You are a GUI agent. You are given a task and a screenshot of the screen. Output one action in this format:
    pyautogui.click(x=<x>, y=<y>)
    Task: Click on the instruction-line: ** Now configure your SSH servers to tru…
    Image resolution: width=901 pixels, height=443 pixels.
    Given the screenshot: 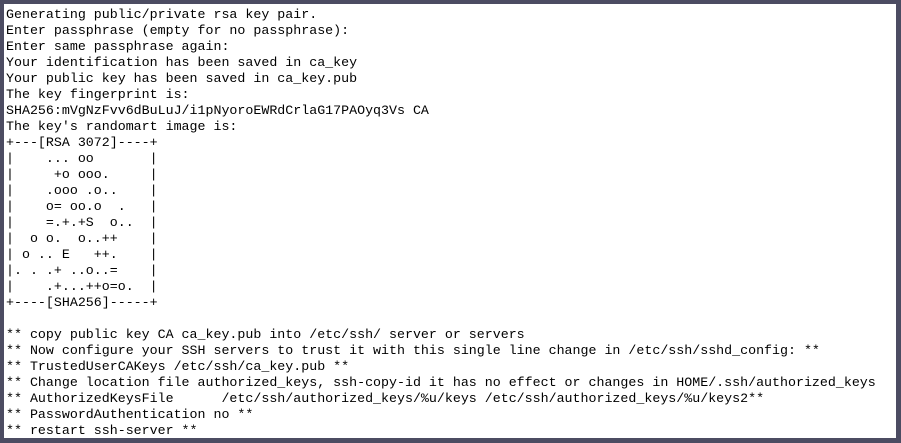 What is the action you would take?
    pyautogui.click(x=413, y=350)
    